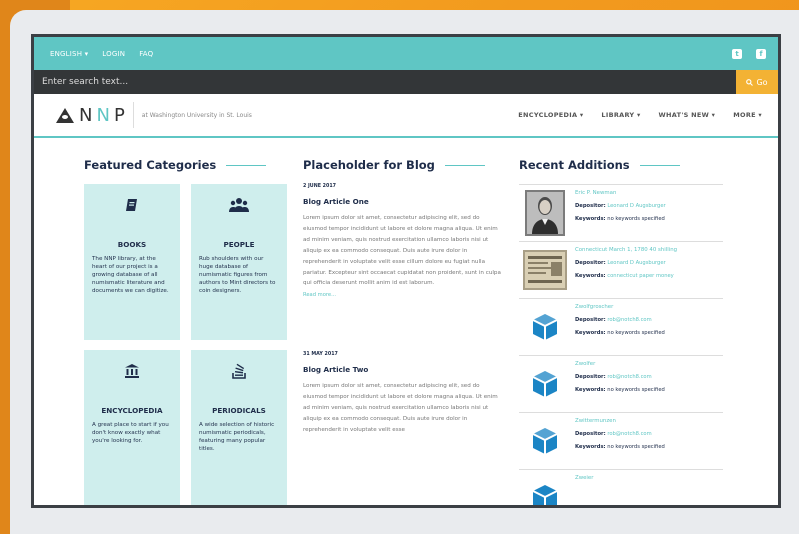  Describe the element at coordinates (737, 53) in the screenshot. I see `twitter-icon: t` at that location.